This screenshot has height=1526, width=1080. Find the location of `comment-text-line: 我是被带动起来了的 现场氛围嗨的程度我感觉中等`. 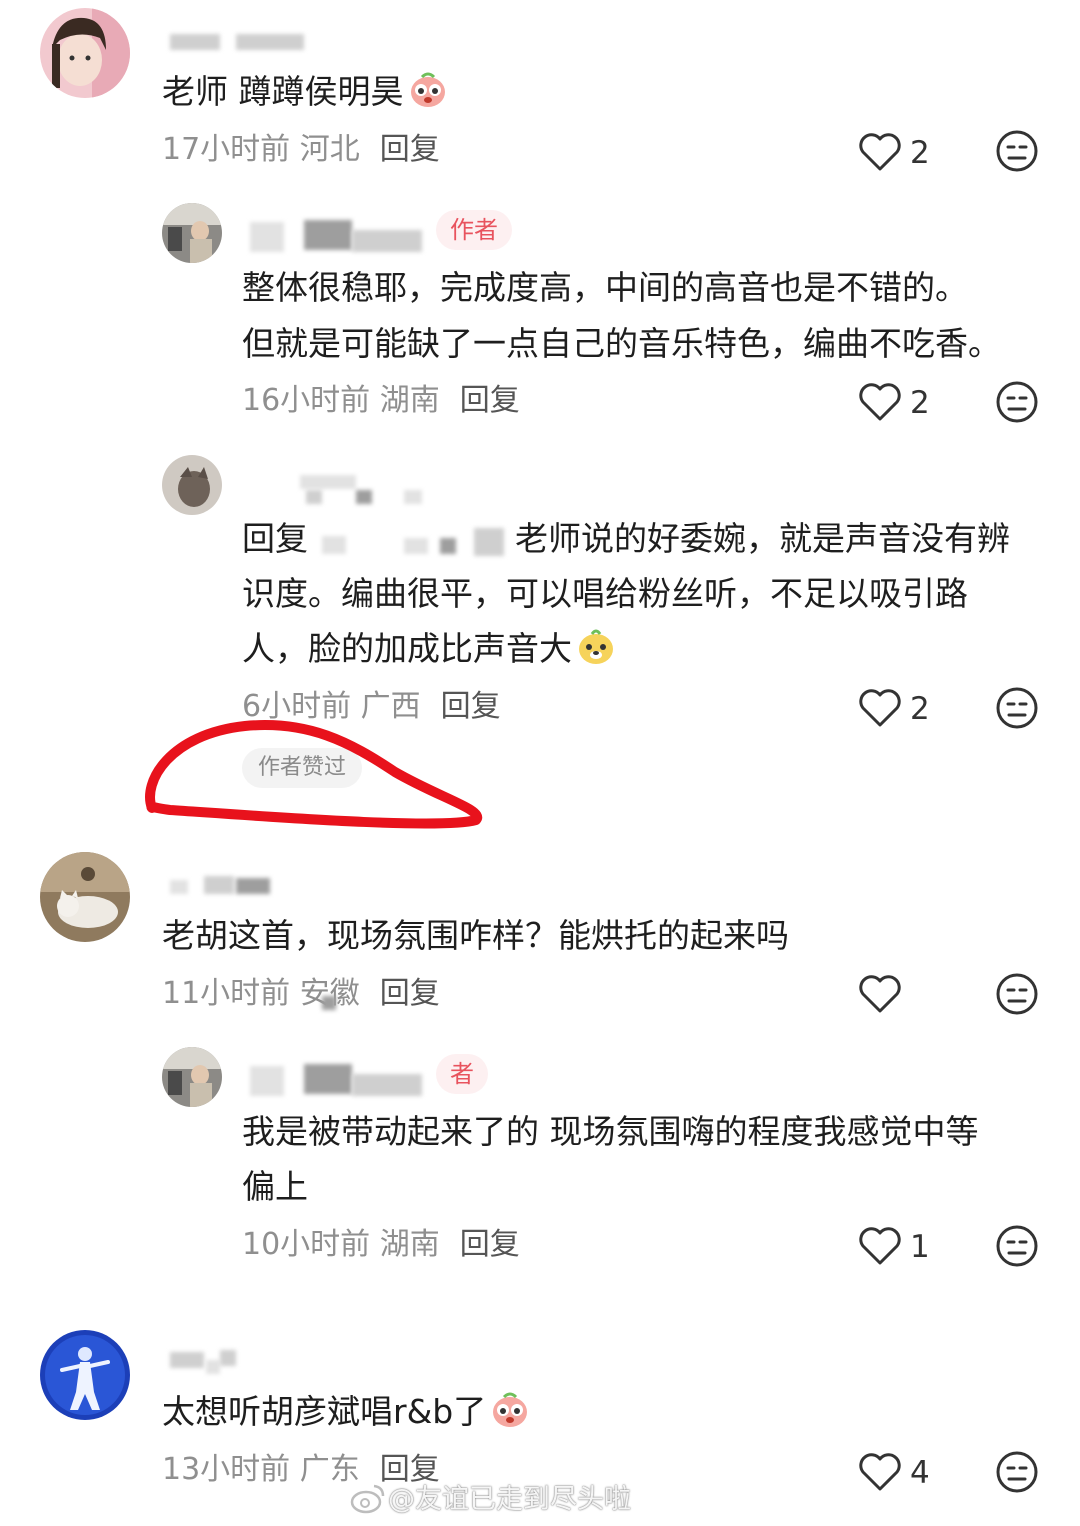

comment-text-line: 我是被带动起来了的 现场氛围嗨的程度我感觉中等 is located at coordinates (610, 1131).